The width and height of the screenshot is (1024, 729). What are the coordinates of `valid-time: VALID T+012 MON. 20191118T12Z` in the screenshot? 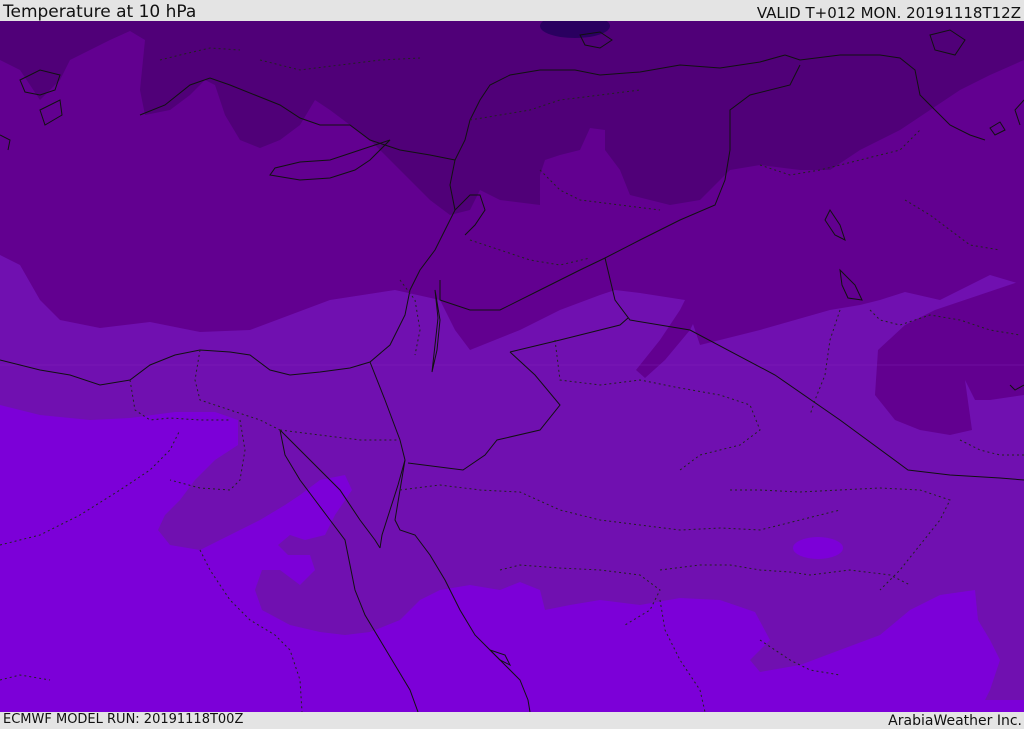 It's located at (888, 13).